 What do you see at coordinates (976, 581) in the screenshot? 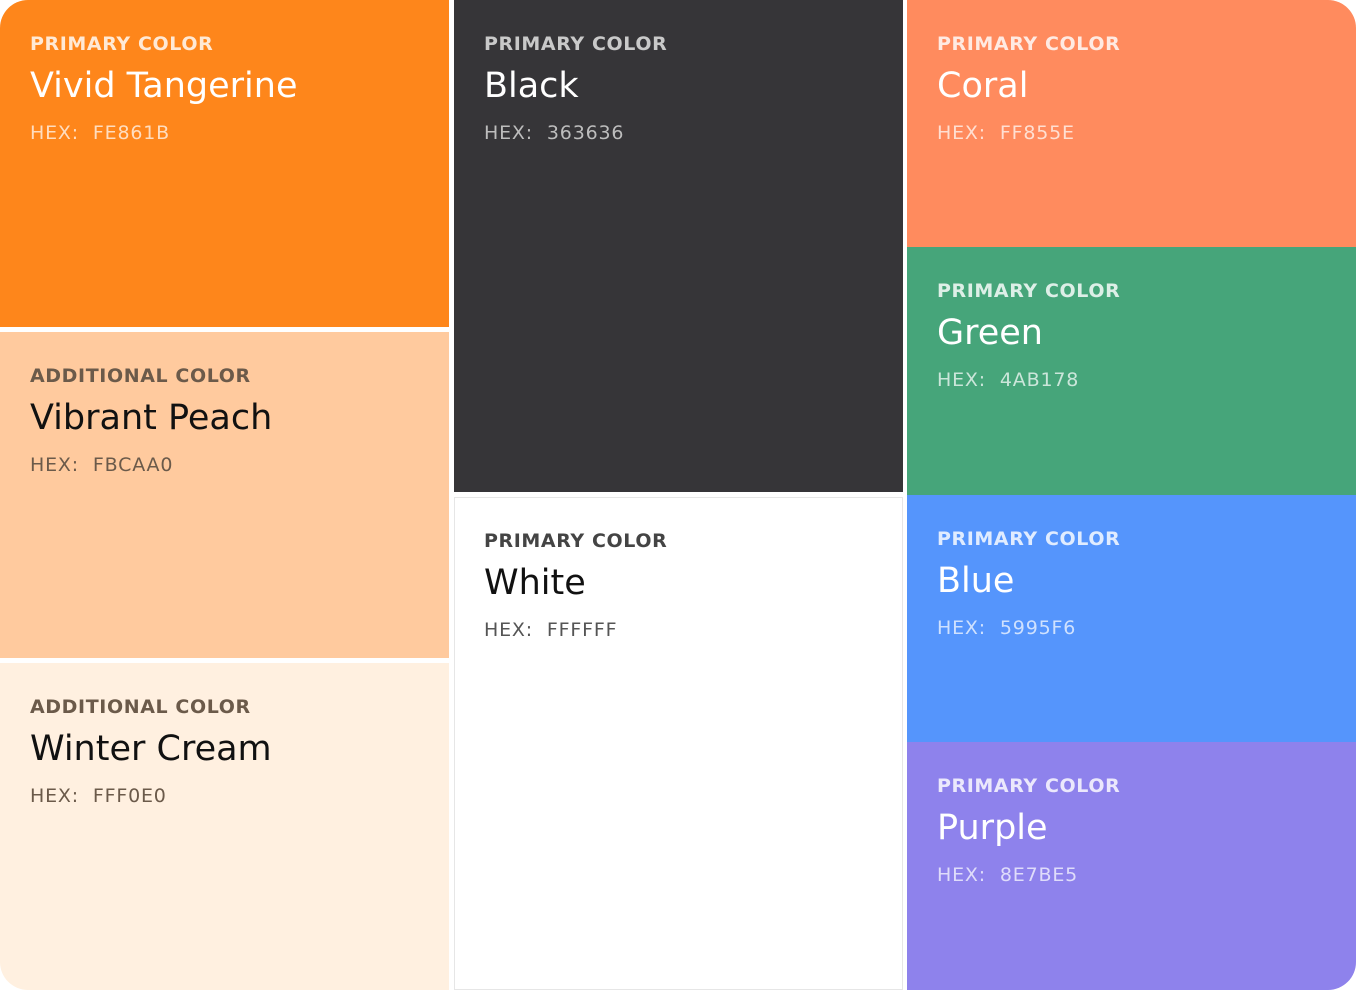
I see `swatch-color-name: Blue` at bounding box center [976, 581].